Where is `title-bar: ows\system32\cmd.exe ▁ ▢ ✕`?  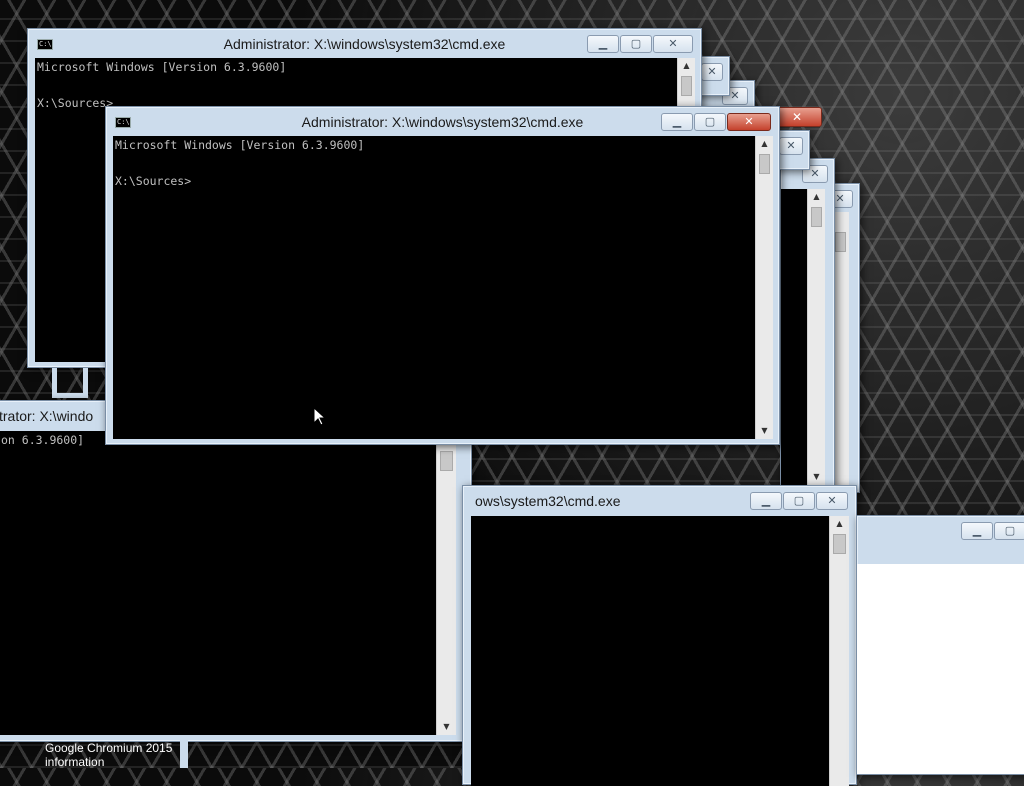 title-bar: ows\system32\cmd.exe ▁ ▢ ✕ is located at coordinates (659, 501).